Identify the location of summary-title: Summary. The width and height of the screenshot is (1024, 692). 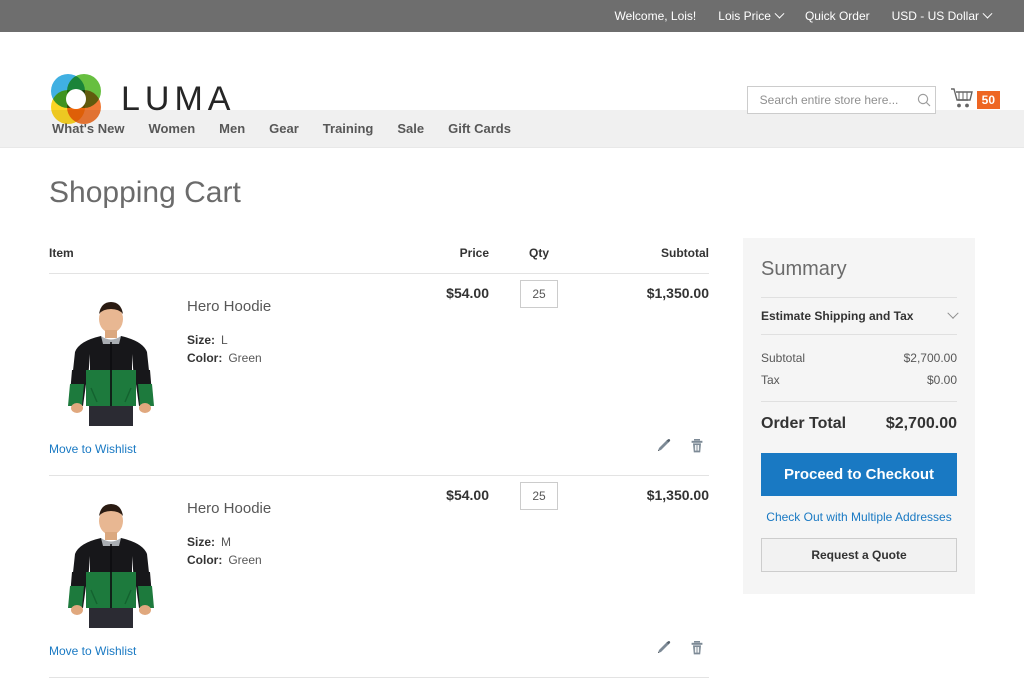
(804, 269).